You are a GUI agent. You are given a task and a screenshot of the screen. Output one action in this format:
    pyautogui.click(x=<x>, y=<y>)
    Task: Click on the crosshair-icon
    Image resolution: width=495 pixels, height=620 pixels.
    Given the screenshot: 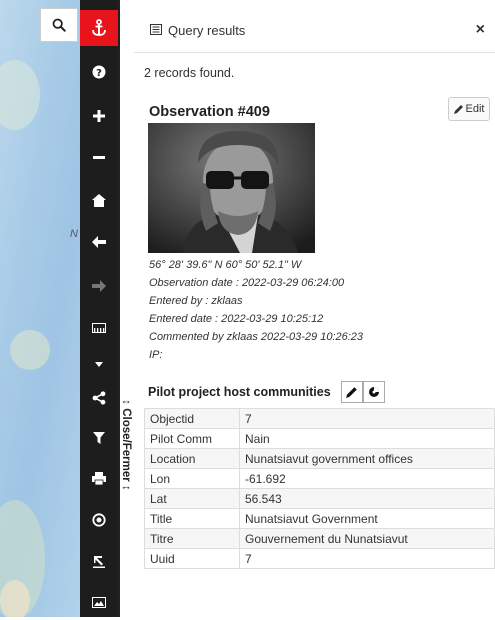 What is the action you would take?
    pyautogui.click(x=374, y=392)
    